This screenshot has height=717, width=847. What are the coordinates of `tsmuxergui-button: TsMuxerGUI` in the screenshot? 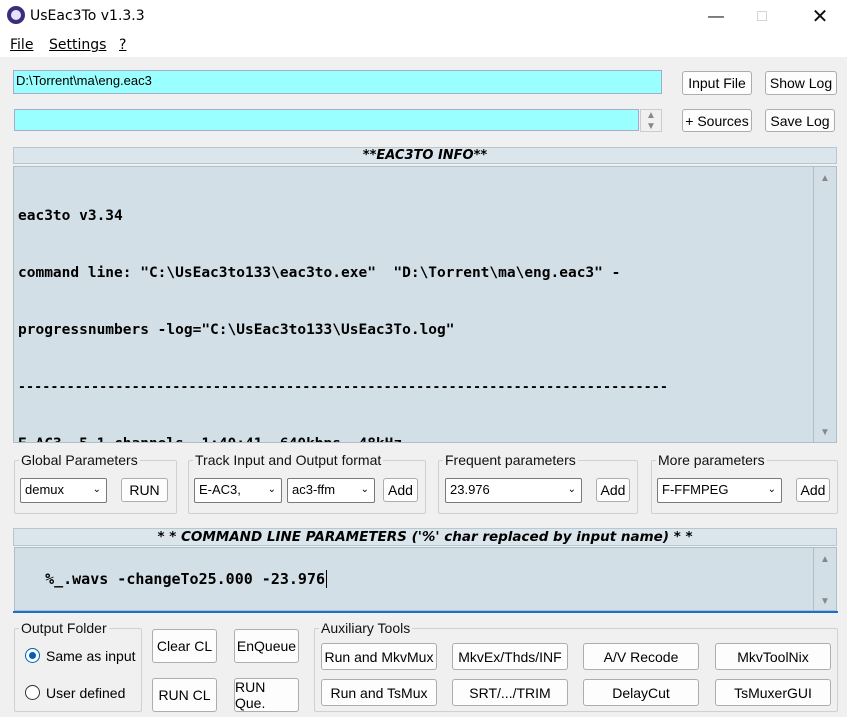 It's located at (773, 692).